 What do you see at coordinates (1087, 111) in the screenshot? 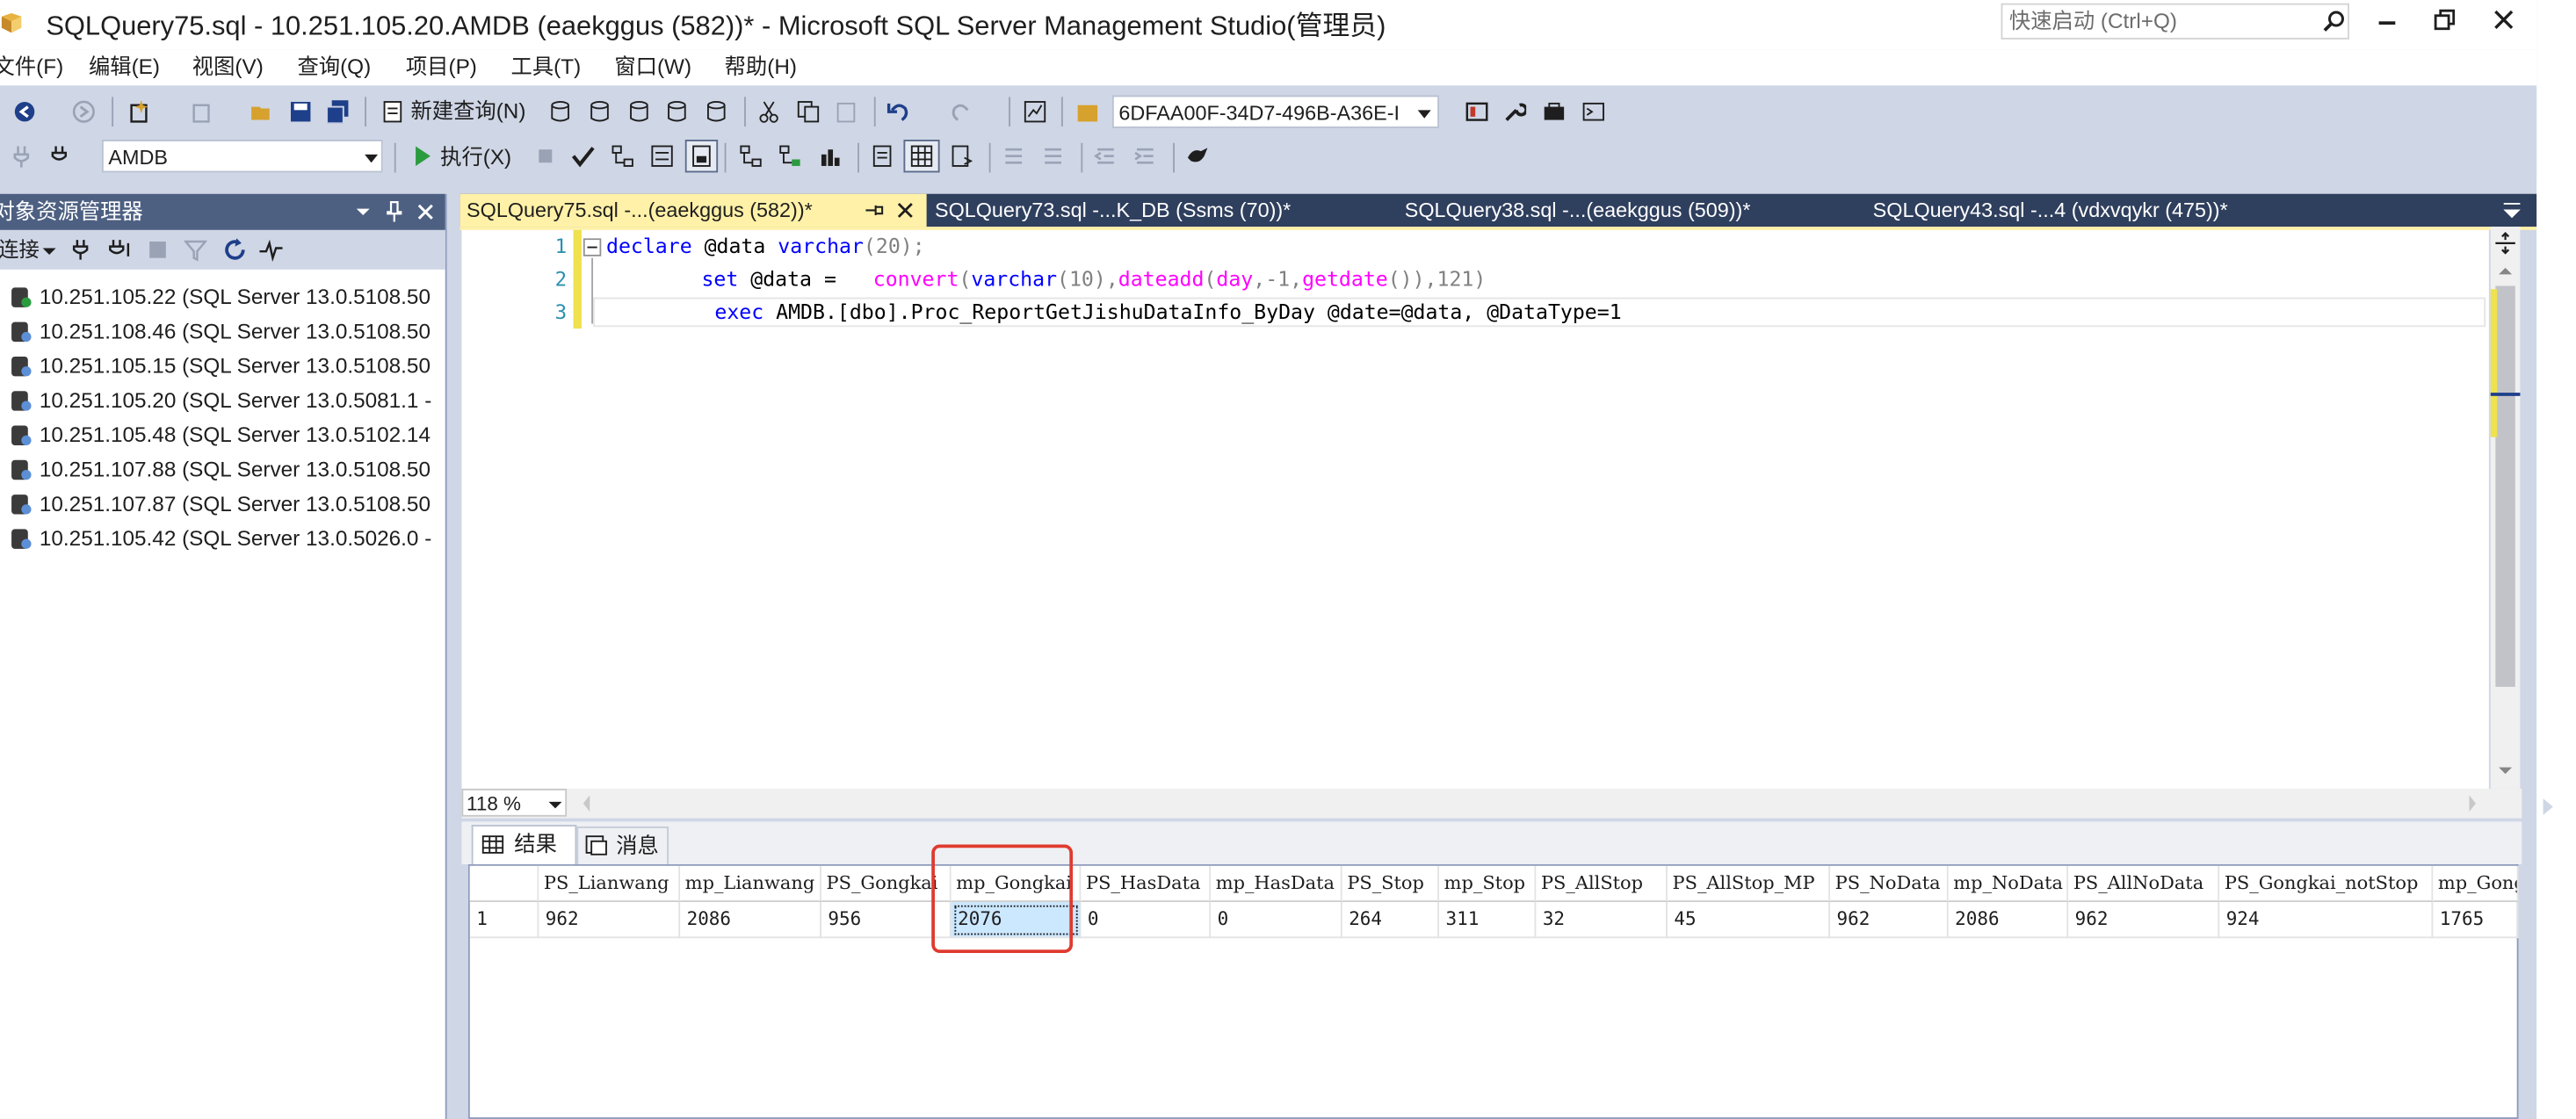
I see `solution-explorer-icon` at bounding box center [1087, 111].